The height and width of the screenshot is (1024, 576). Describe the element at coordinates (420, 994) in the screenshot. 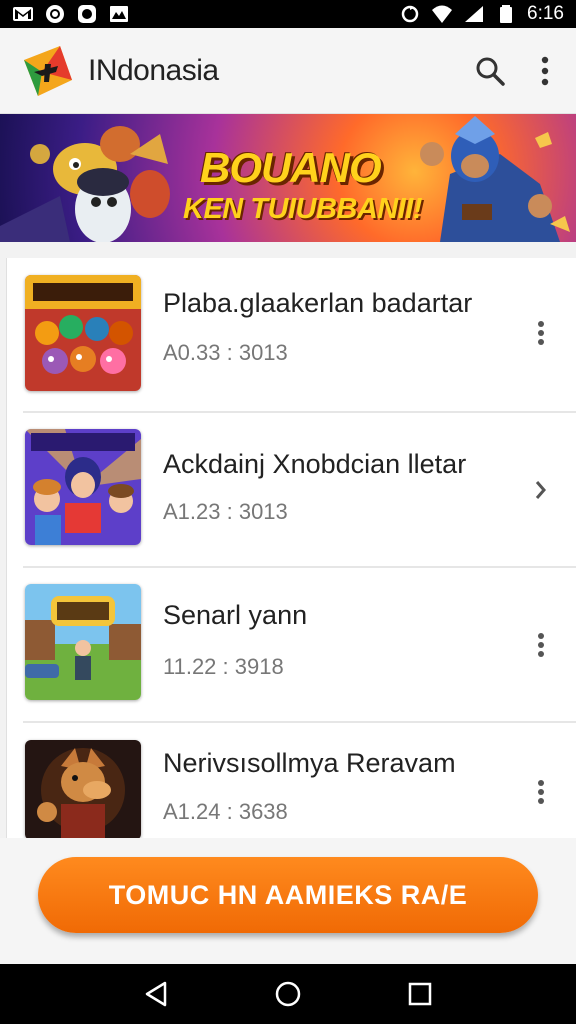

I see `recents-icon` at that location.